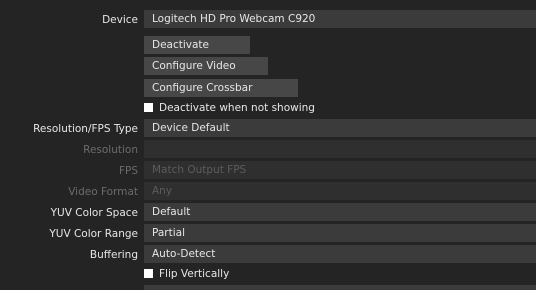  I want to click on device-row: Device Logitech HD Pro Webcam C920, so click(268, 20).